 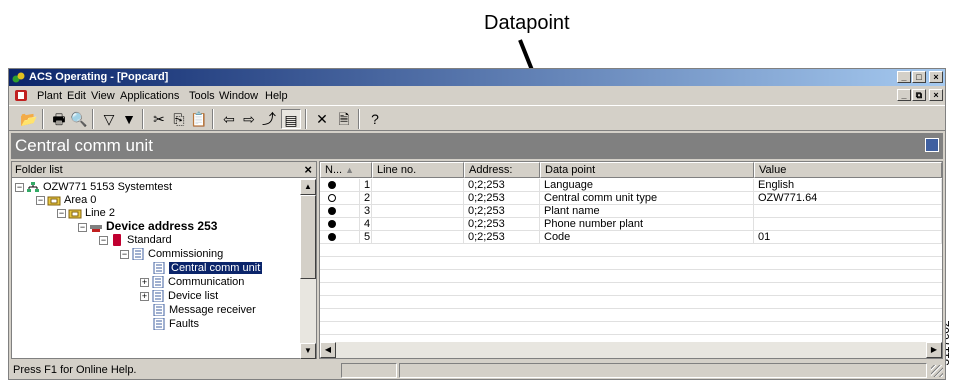 I want to click on tree-item-device: − Device address 253, so click(x=147, y=226).